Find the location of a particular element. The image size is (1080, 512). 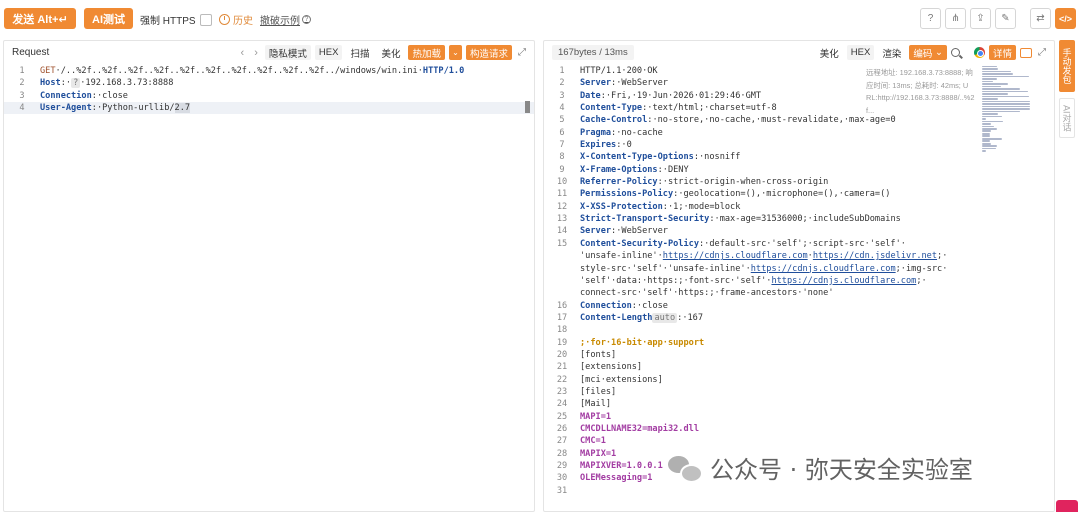

code-line: 17 Content-Length auto:·167 is located at coordinates (630, 317).